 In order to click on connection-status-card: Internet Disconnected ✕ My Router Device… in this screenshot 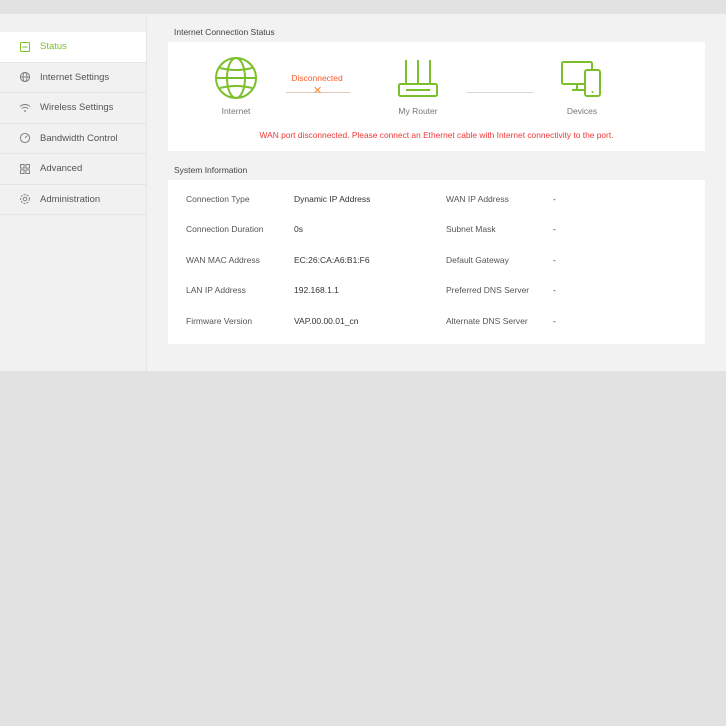, I will do `click(436, 96)`.